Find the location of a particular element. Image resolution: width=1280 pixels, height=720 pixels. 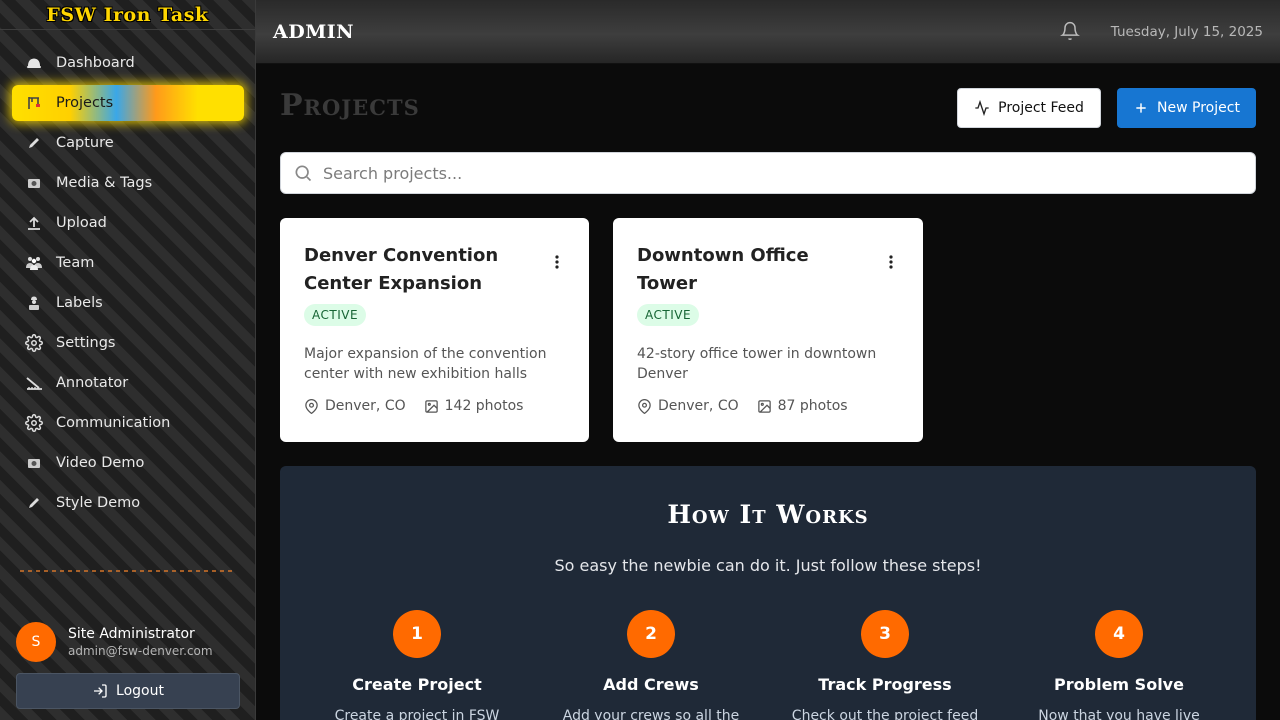

sidebar-item-team: Team is located at coordinates (128, 263).